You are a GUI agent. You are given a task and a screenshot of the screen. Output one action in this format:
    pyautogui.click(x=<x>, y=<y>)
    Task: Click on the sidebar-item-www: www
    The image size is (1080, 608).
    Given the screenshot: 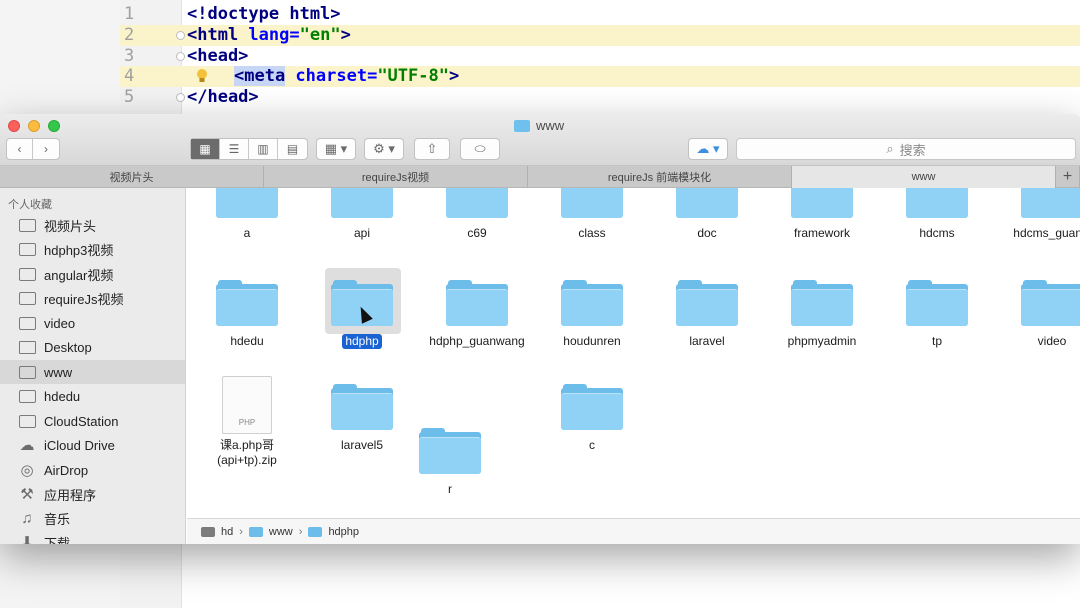 What is the action you would take?
    pyautogui.click(x=92, y=372)
    